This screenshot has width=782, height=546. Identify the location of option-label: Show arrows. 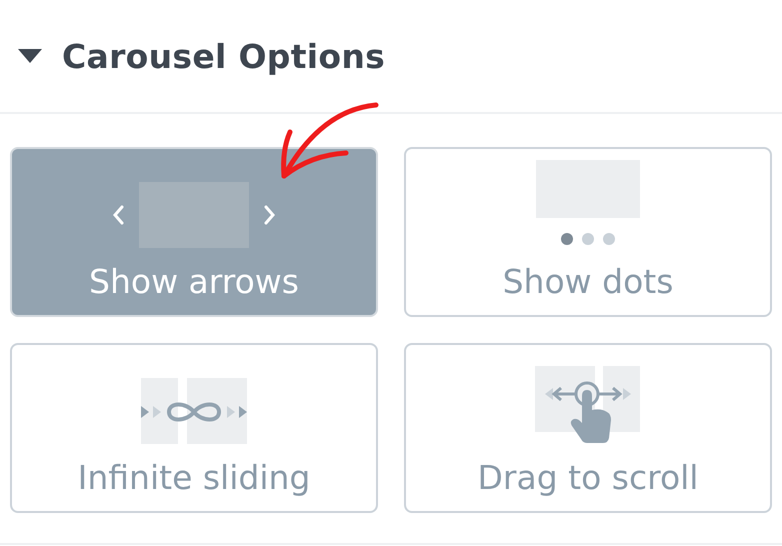
(194, 281).